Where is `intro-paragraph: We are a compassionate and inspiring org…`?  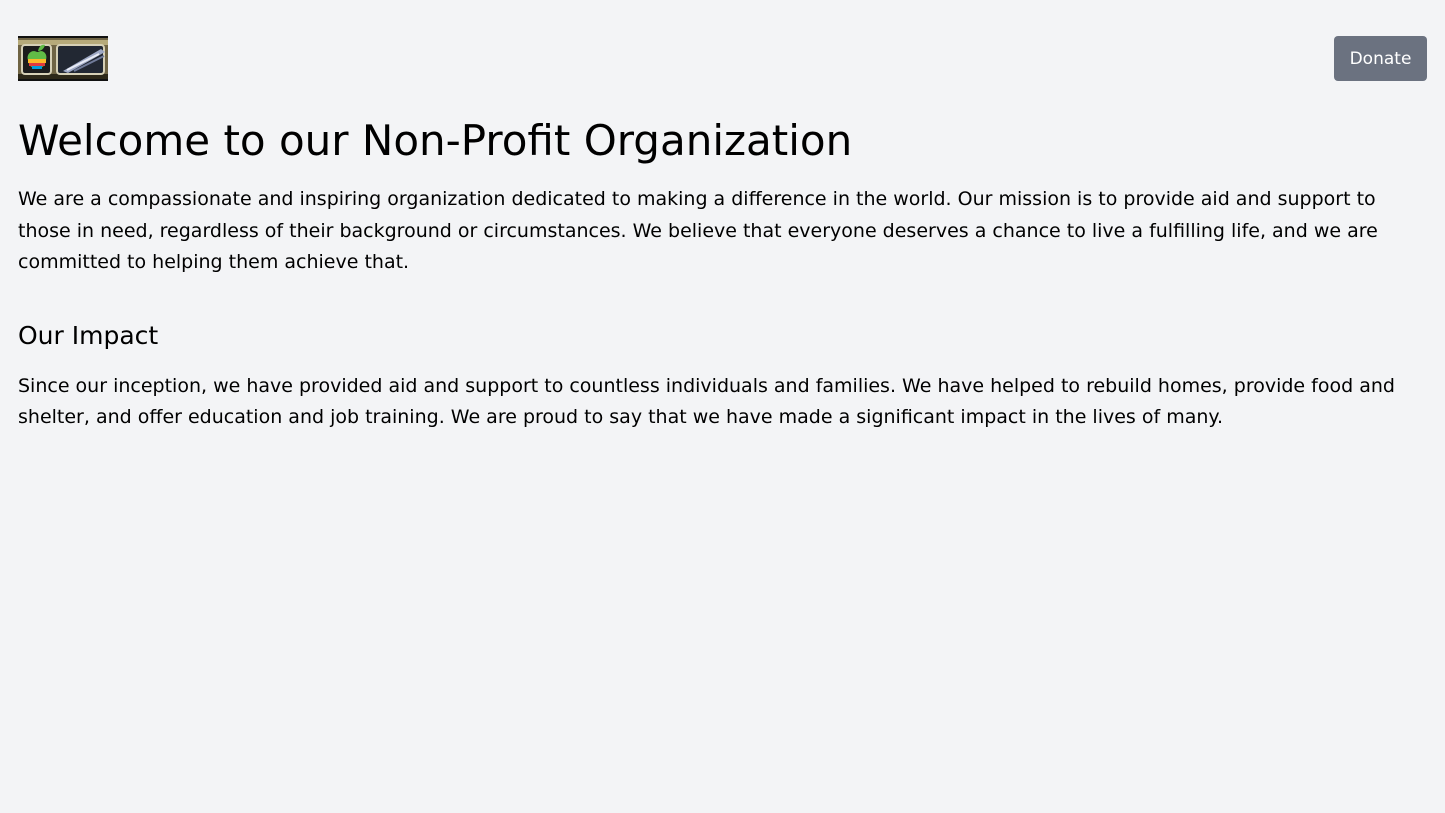 intro-paragraph: We are a compassionate and inspiring org… is located at coordinates (698, 230).